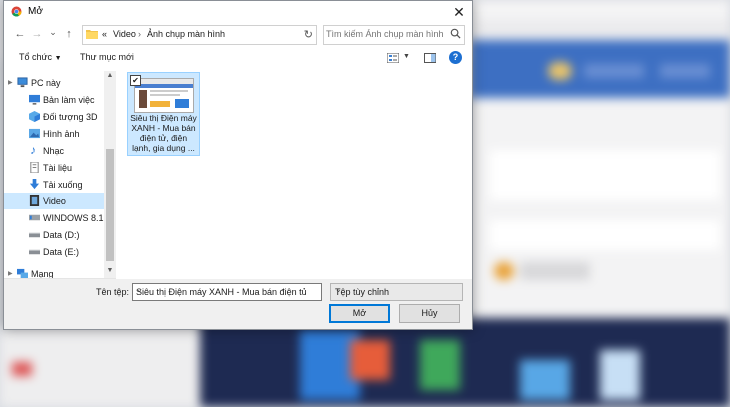  What do you see at coordinates (35, 11) in the screenshot?
I see `window-title: Mở` at bounding box center [35, 11].